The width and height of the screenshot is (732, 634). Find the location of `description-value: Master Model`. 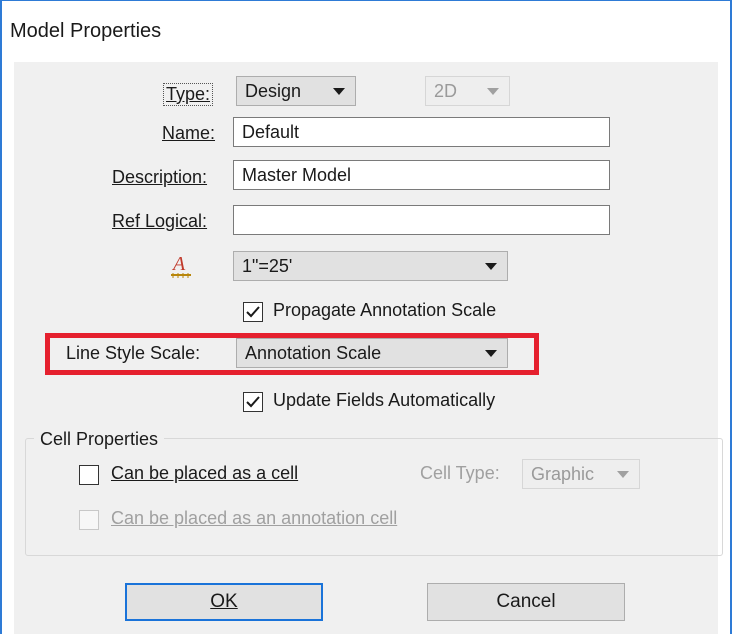

description-value: Master Model is located at coordinates (297, 175).